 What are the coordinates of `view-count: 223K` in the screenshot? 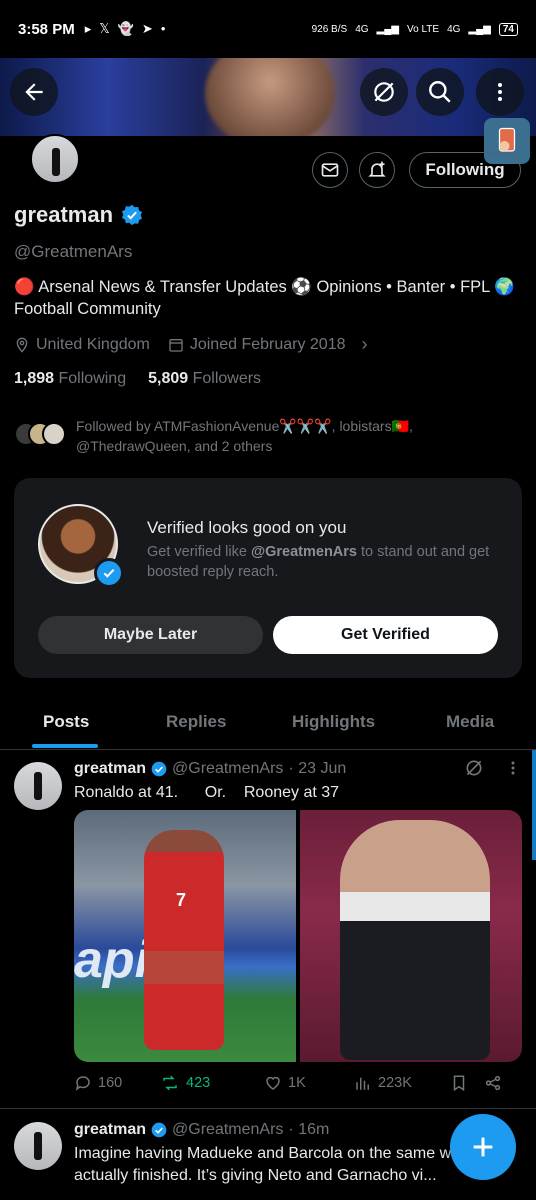 It's located at (395, 1083).